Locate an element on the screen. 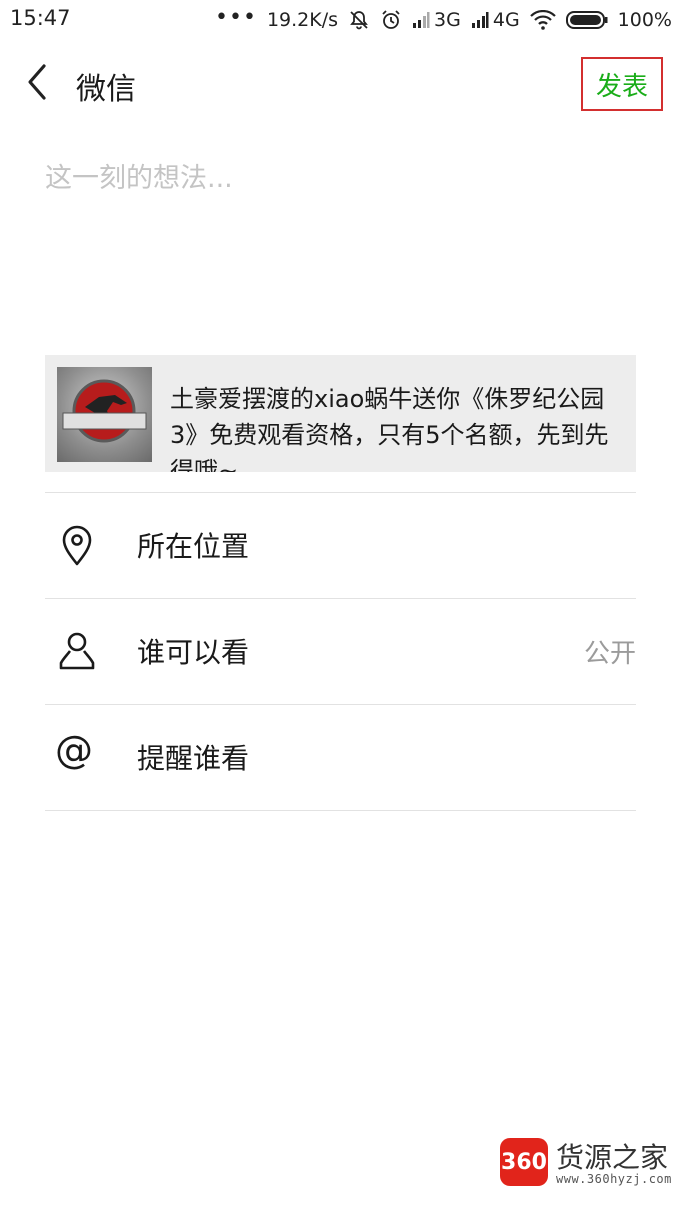  status-icons: ••• 19.2K/s 3G 4G 100% is located at coordinates (443, 20).